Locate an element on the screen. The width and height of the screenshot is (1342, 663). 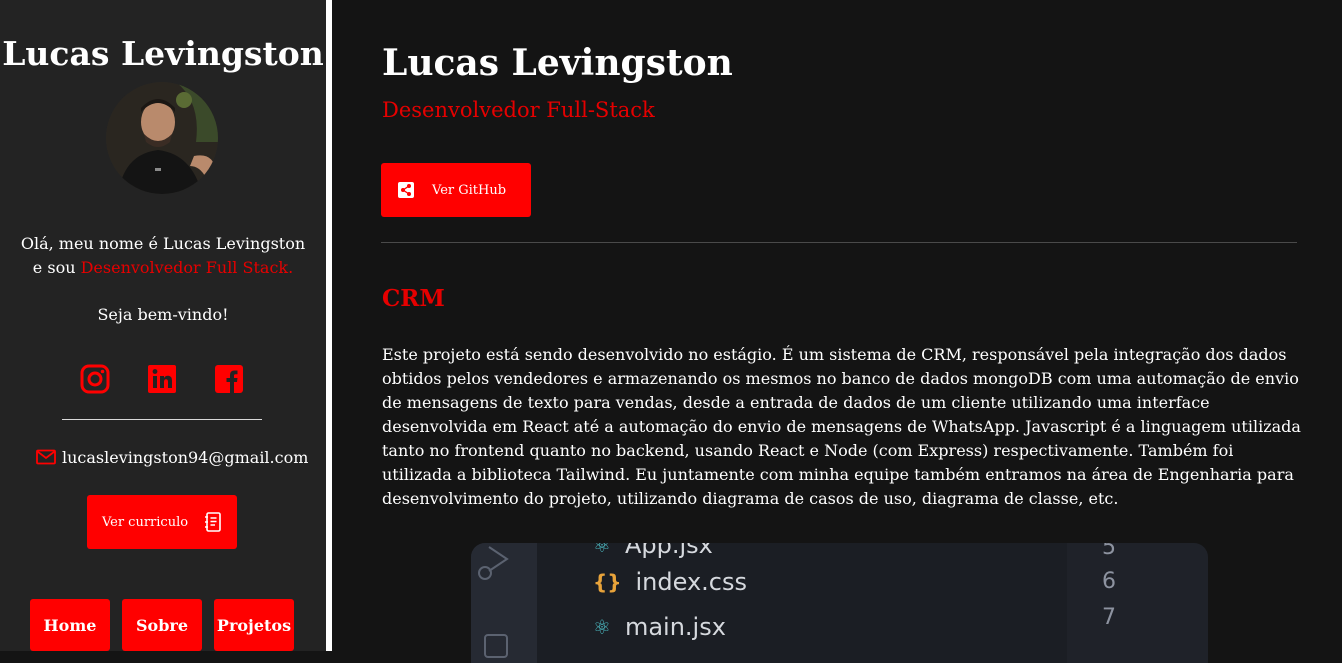
github-button-label: Ver GitHub is located at coordinates (469, 190).